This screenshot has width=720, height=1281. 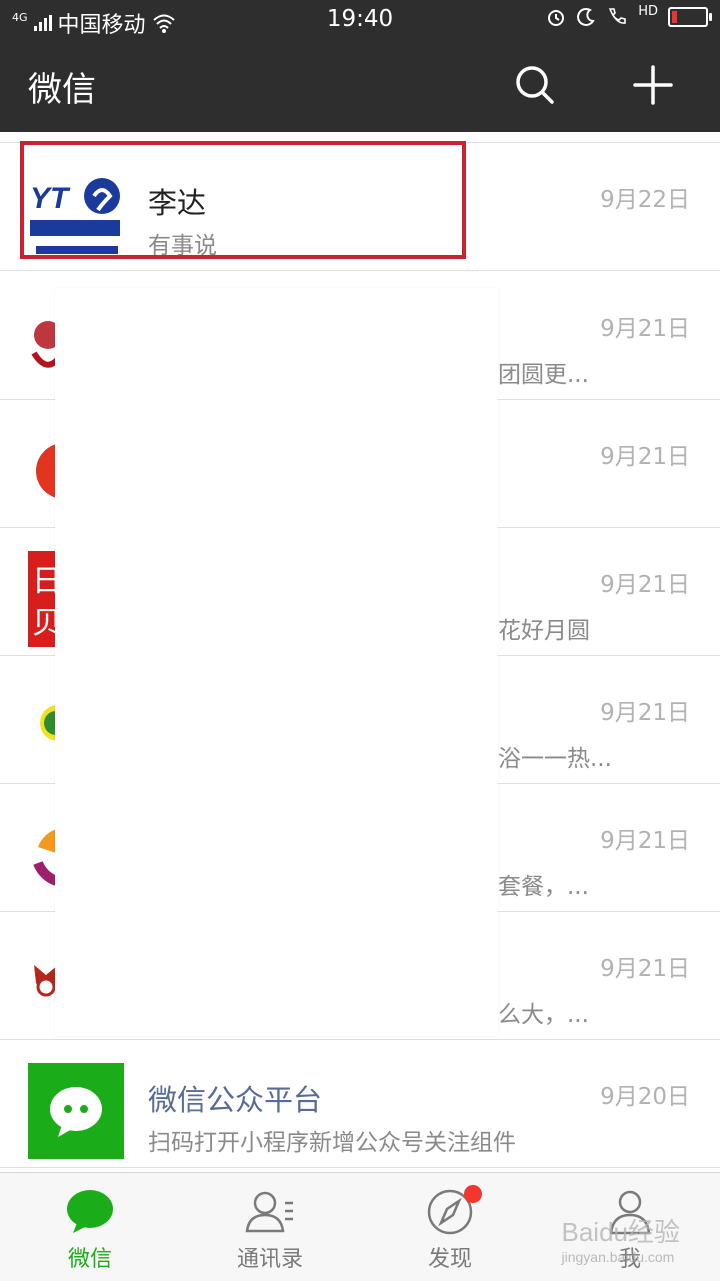 I want to click on contacts-icon, so click(x=269, y=1212).